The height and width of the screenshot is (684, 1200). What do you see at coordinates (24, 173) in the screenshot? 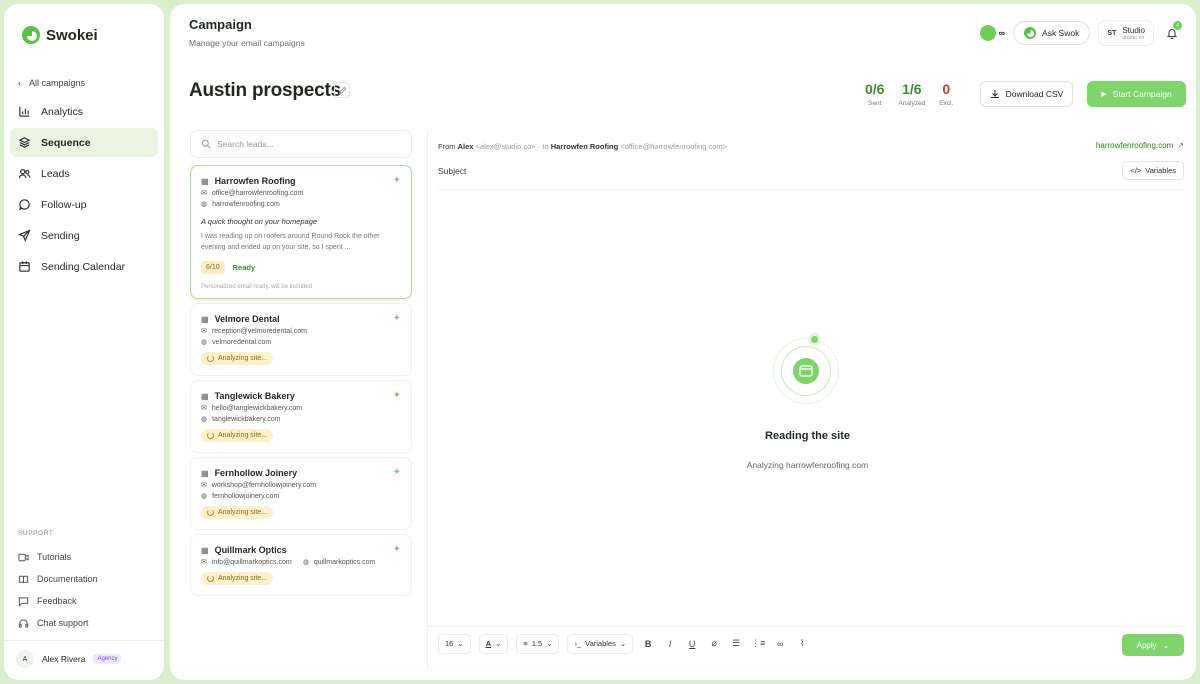
I see `users-icon` at bounding box center [24, 173].